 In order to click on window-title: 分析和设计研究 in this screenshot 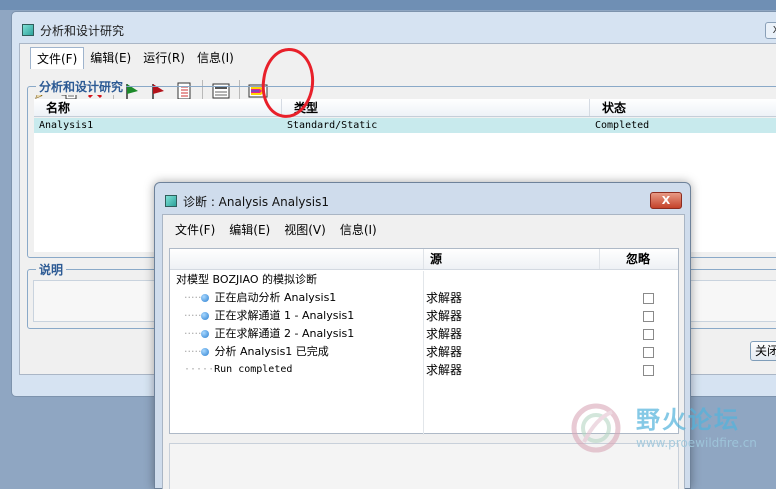, I will do `click(82, 30)`.